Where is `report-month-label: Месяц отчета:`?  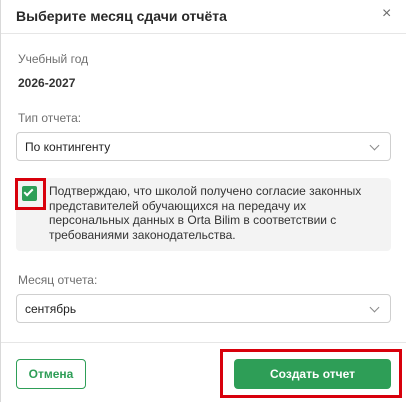 report-month-label: Месяц отчета: is located at coordinates (58, 280).